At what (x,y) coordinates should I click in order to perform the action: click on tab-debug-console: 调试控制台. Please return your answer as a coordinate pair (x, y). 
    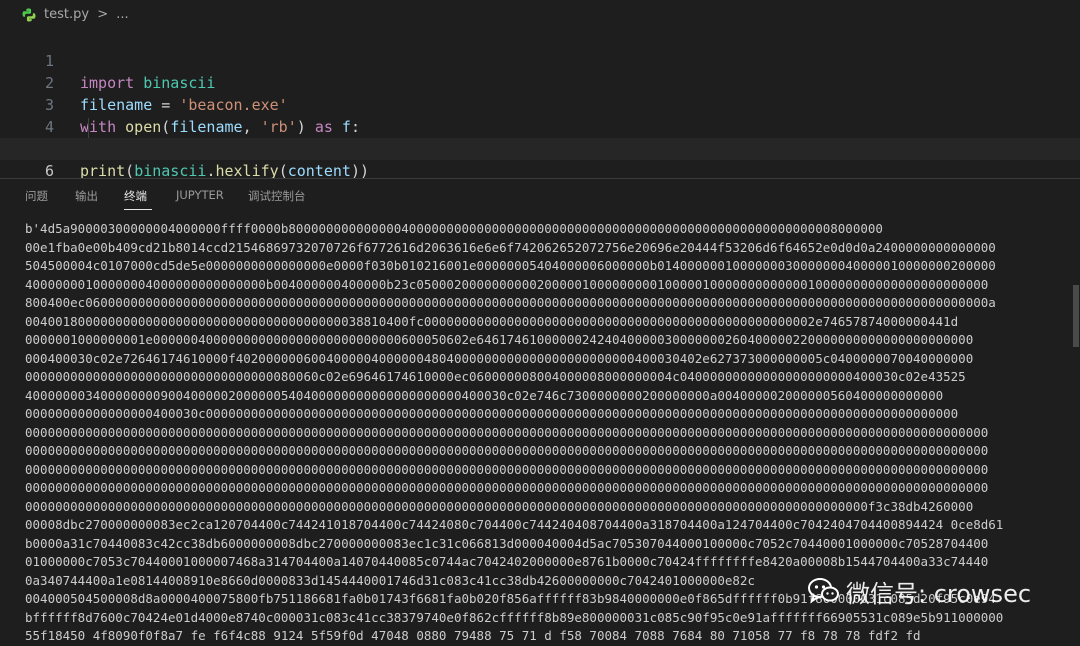
    Looking at the image, I should click on (277, 196).